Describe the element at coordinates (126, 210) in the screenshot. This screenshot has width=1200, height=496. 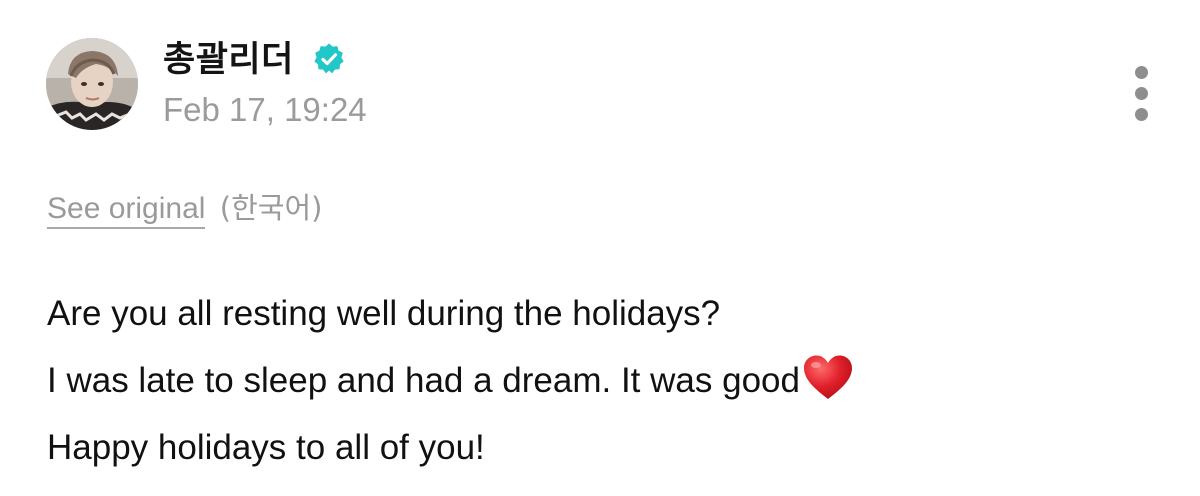
I see `see-original-link: See original` at that location.